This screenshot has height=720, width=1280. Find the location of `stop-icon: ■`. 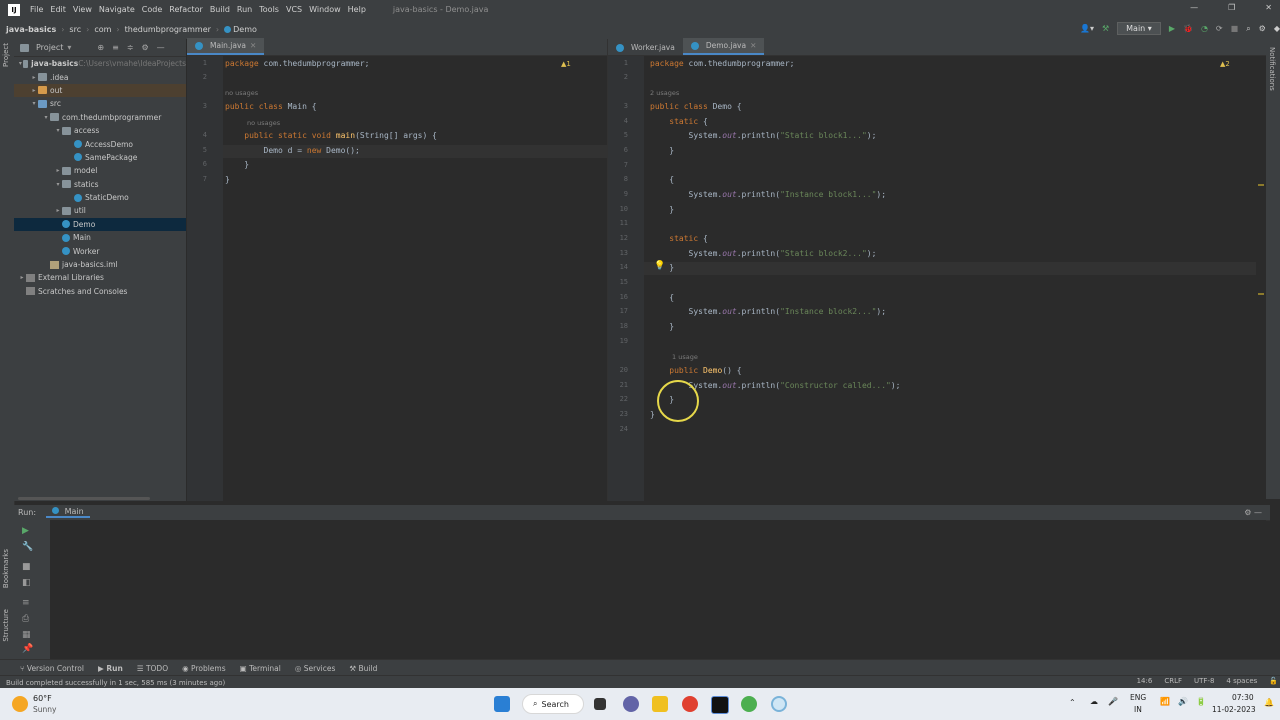

stop-icon: ■ is located at coordinates (26, 567).